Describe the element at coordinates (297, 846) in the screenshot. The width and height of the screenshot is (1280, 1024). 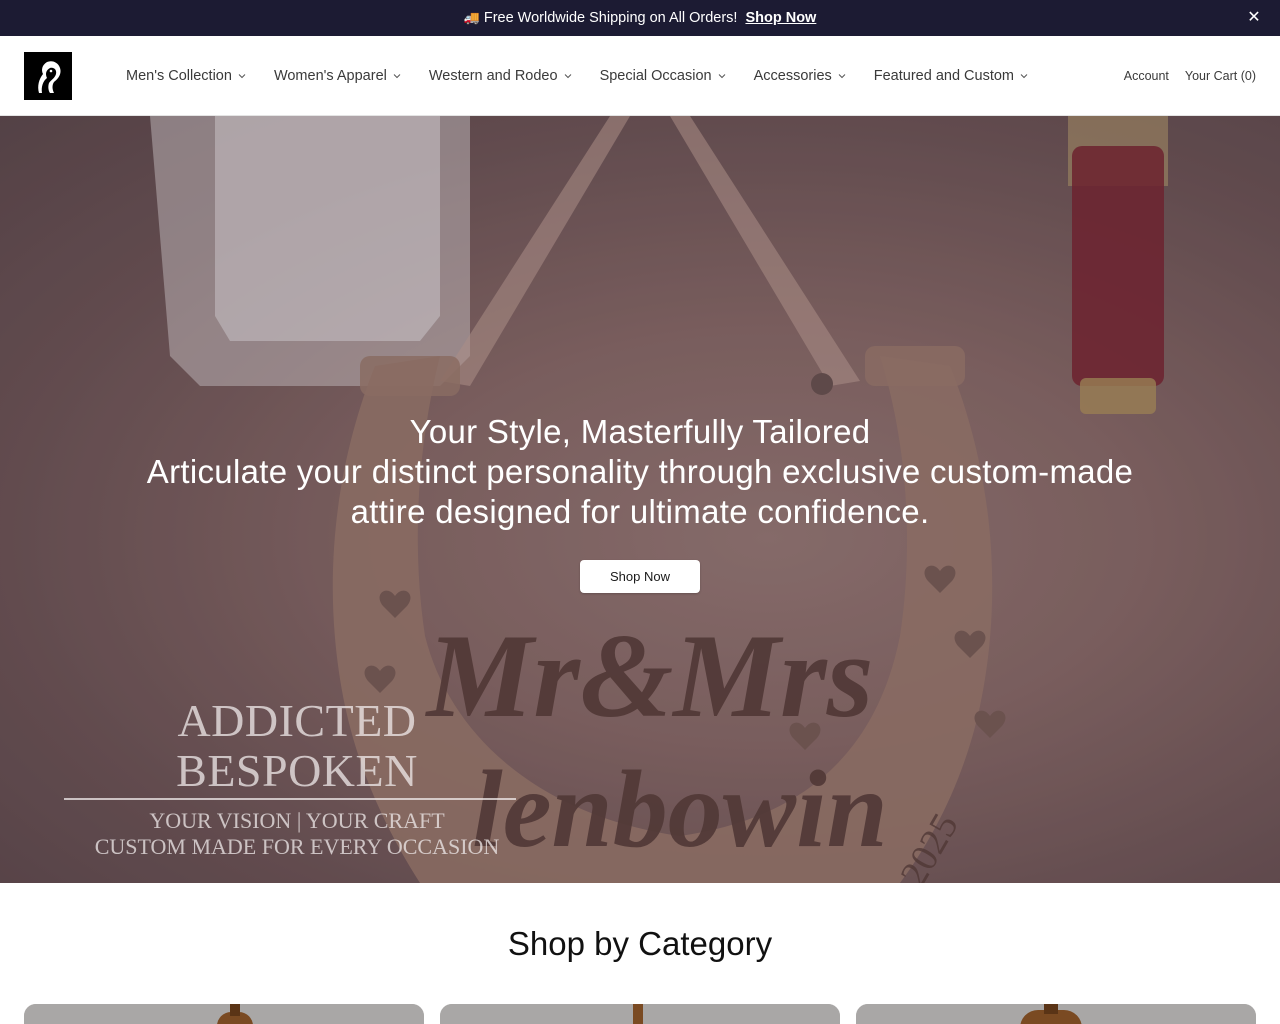
I see `watermark-line-2: CUSTOM MADE FOR EVERY OCCASION` at that location.